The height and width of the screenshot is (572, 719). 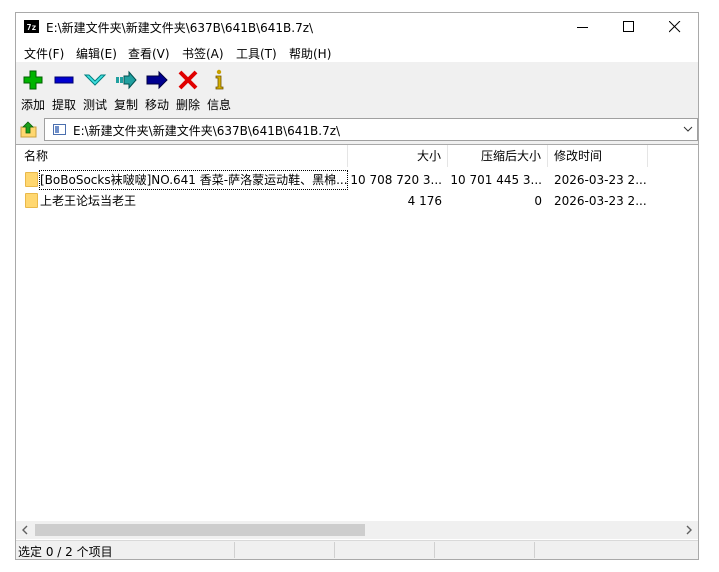 I want to click on up-folder-button, so click(x=29, y=129).